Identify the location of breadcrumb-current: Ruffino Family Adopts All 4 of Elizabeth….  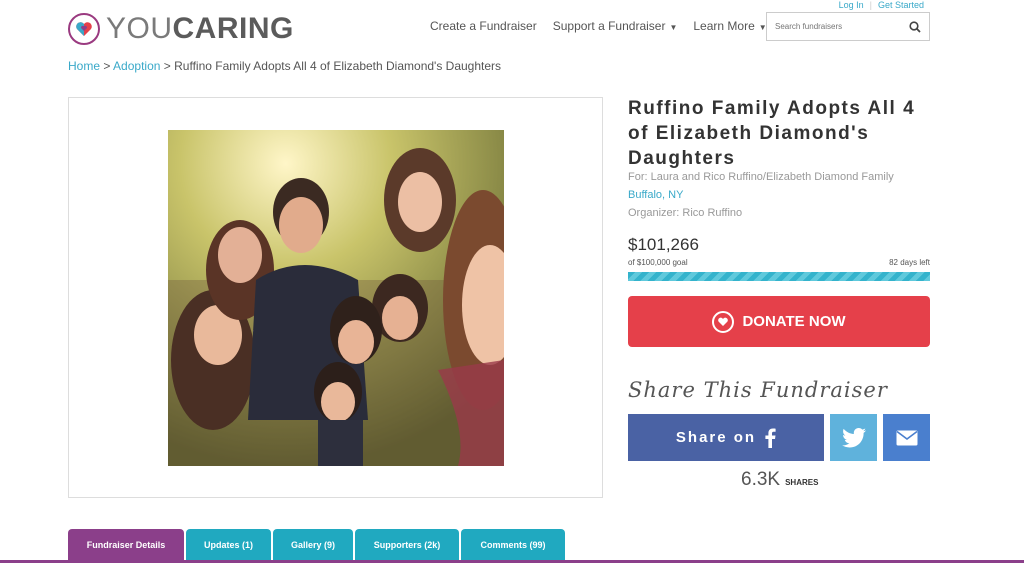
(338, 66).